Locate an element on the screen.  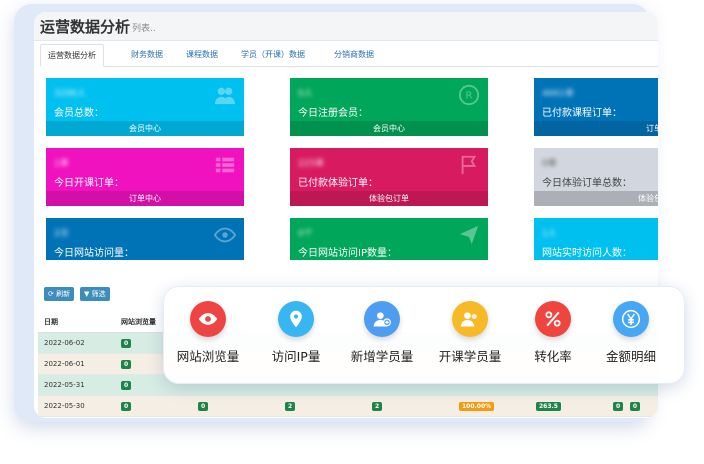
card-today-course-orders: 1单 今日开课订单： 订单中心 is located at coordinates (145, 177).